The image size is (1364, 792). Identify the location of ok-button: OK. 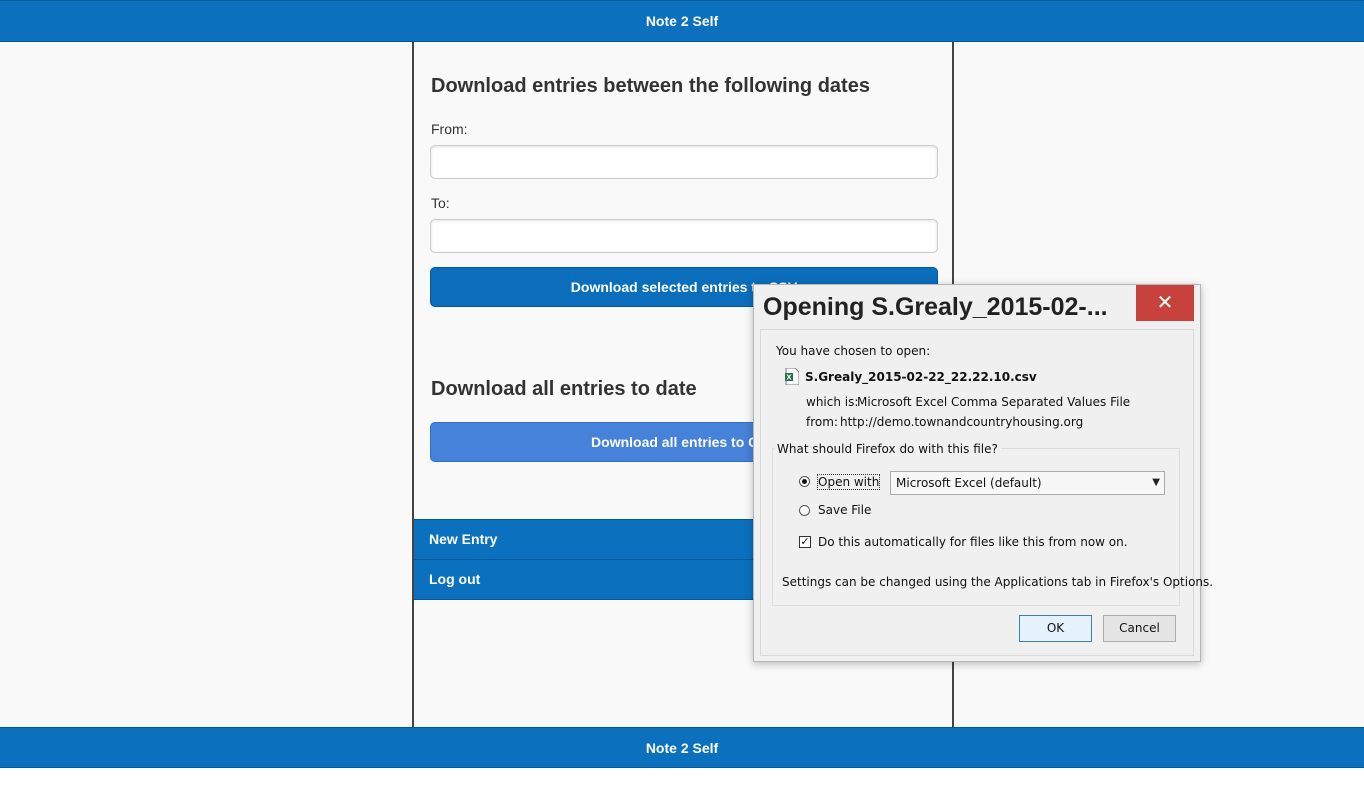
(1055, 628).